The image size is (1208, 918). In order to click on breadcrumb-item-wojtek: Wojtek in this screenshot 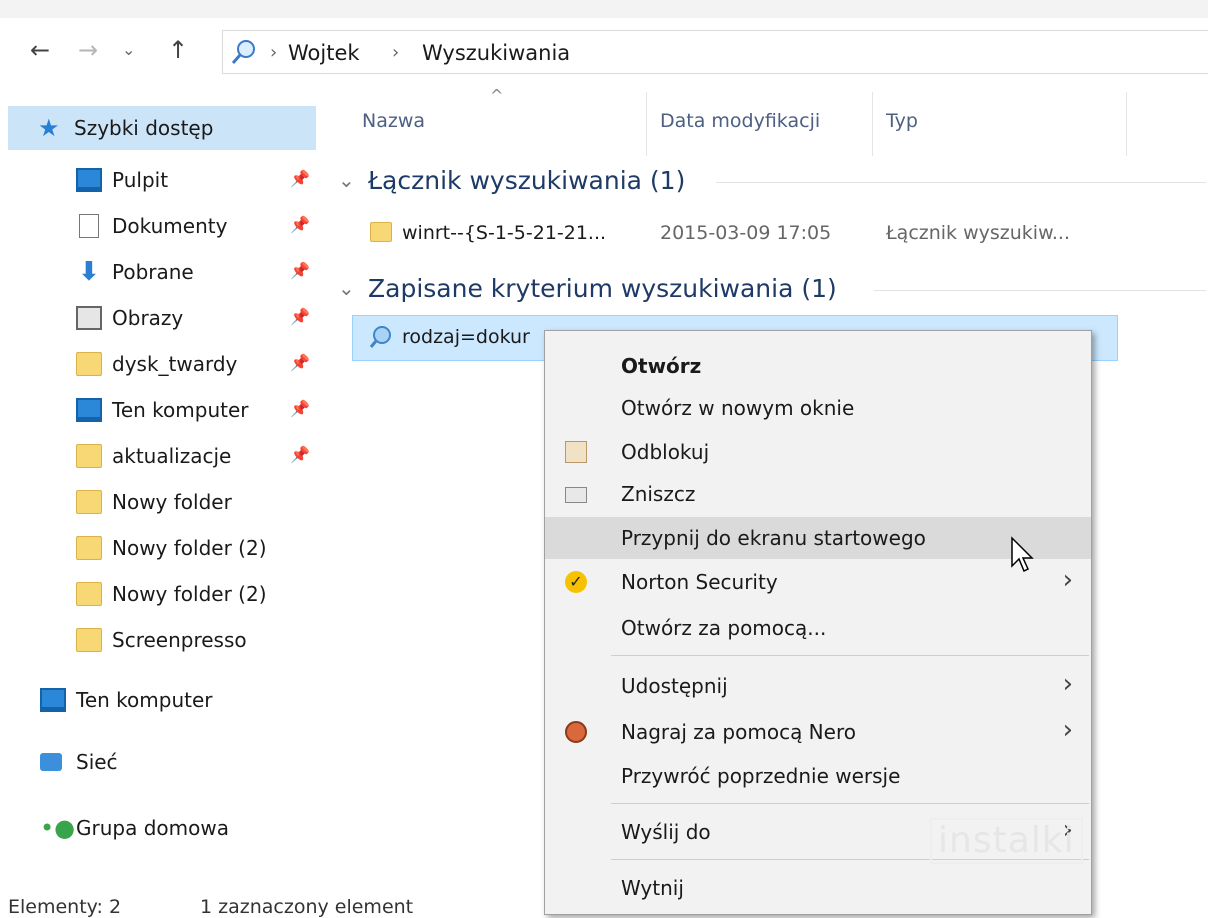, I will do `click(324, 53)`.